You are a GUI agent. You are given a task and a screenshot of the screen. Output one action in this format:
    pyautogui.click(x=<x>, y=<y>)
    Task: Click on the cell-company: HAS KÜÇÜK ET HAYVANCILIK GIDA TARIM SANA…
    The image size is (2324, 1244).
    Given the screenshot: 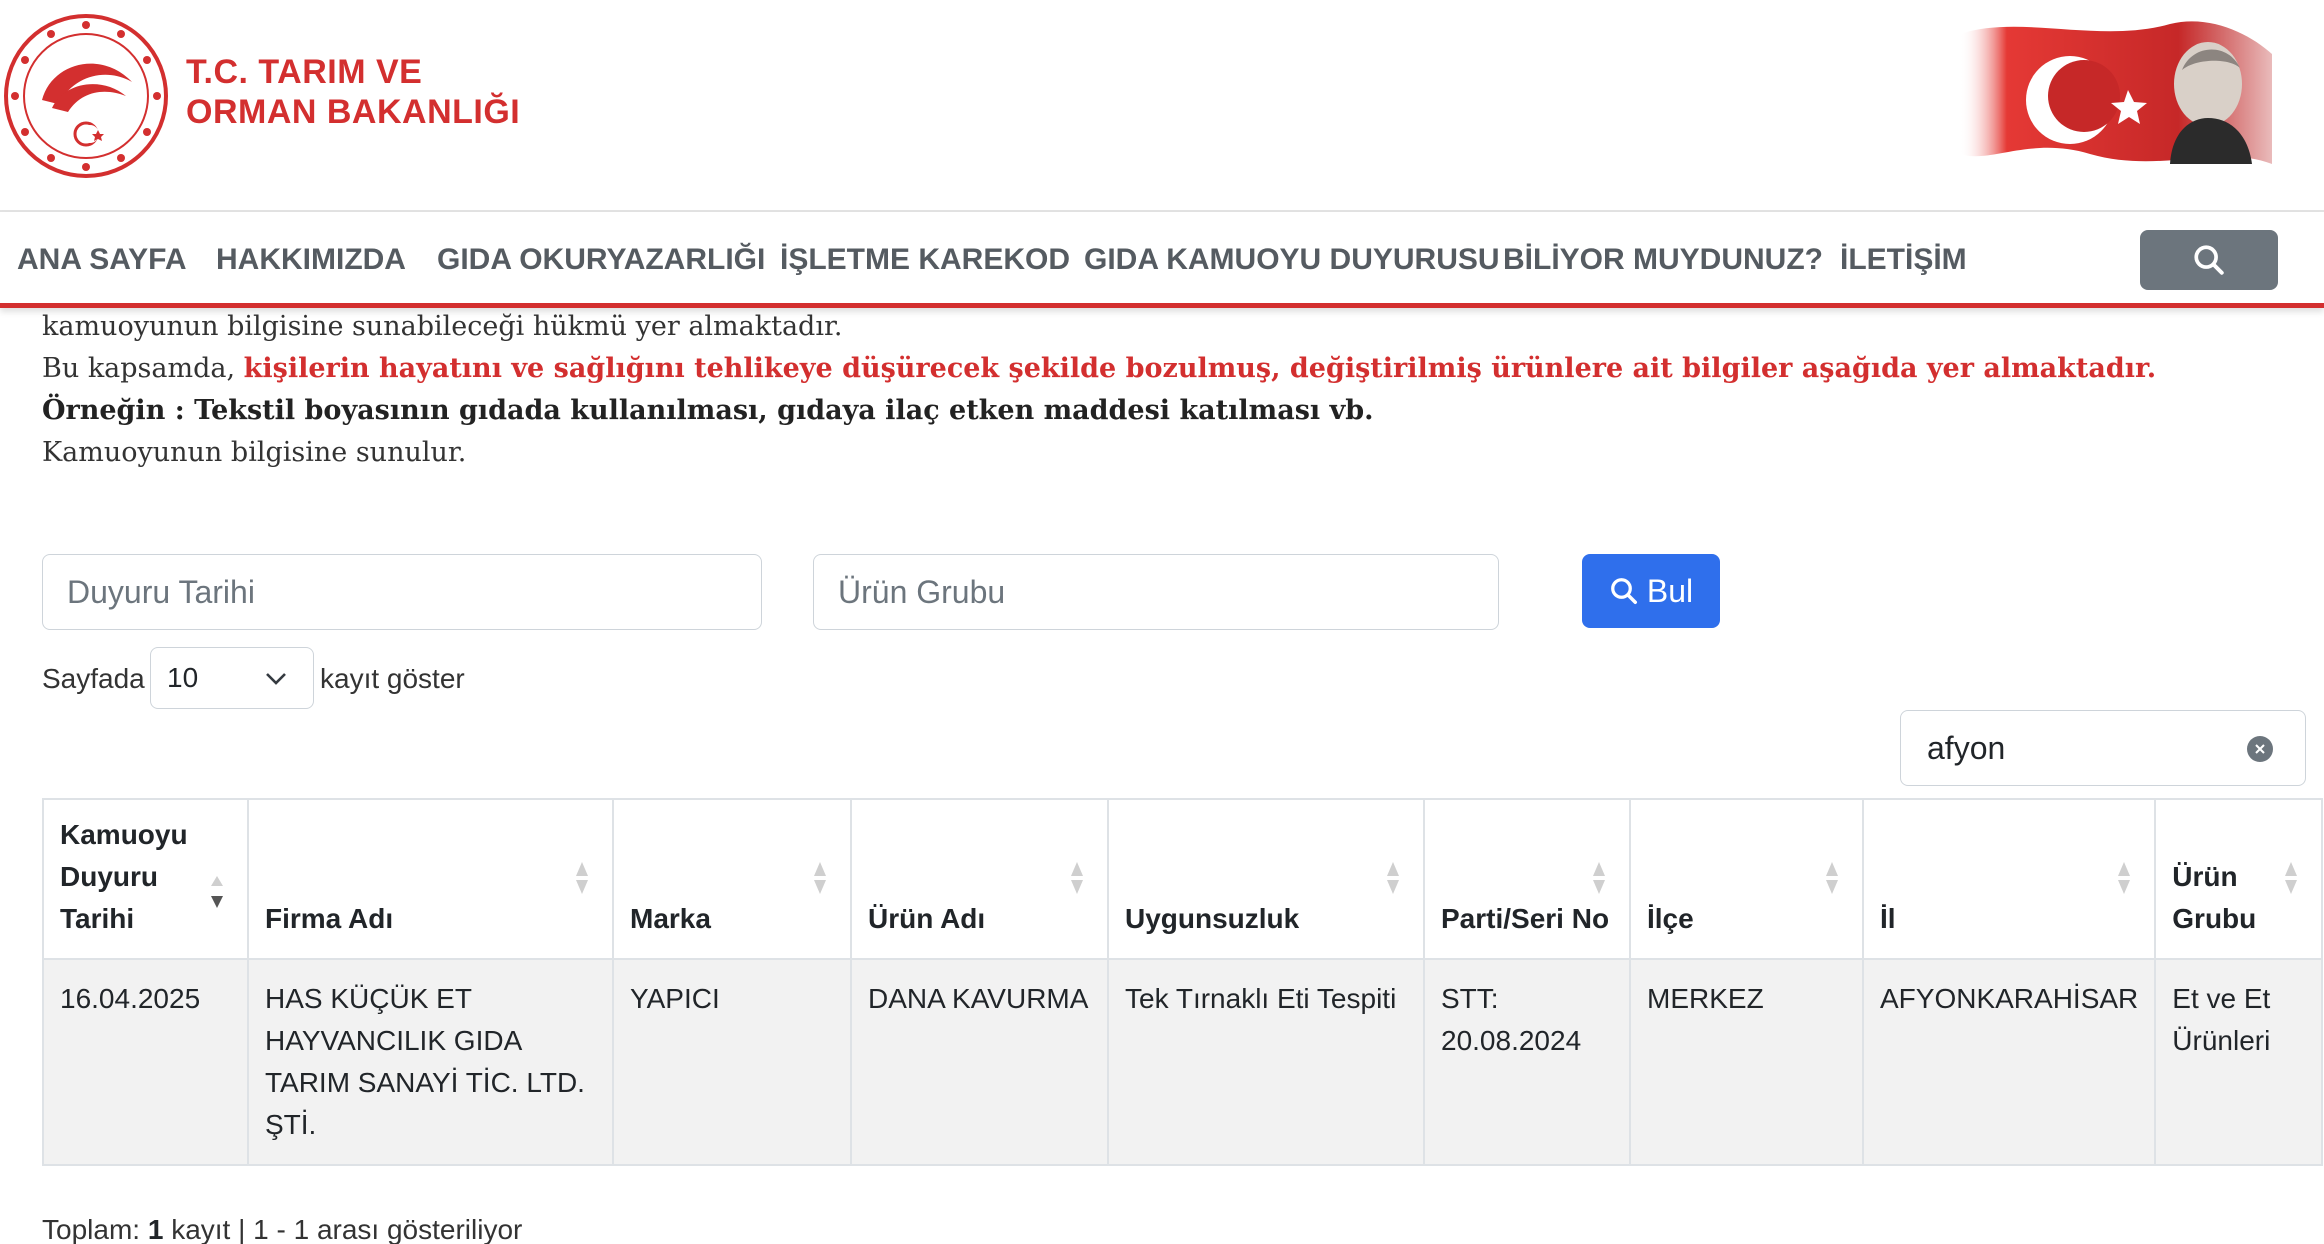 What is the action you would take?
    pyautogui.click(x=430, y=1062)
    